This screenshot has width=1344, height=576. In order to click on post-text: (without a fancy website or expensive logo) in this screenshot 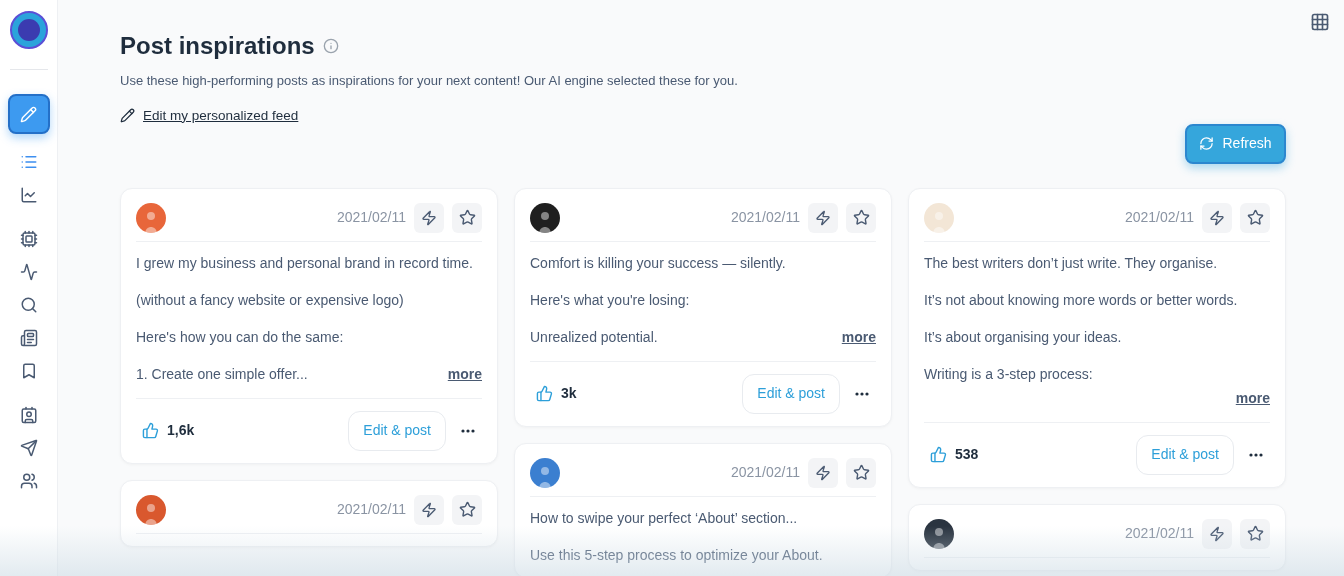, I will do `click(270, 300)`.